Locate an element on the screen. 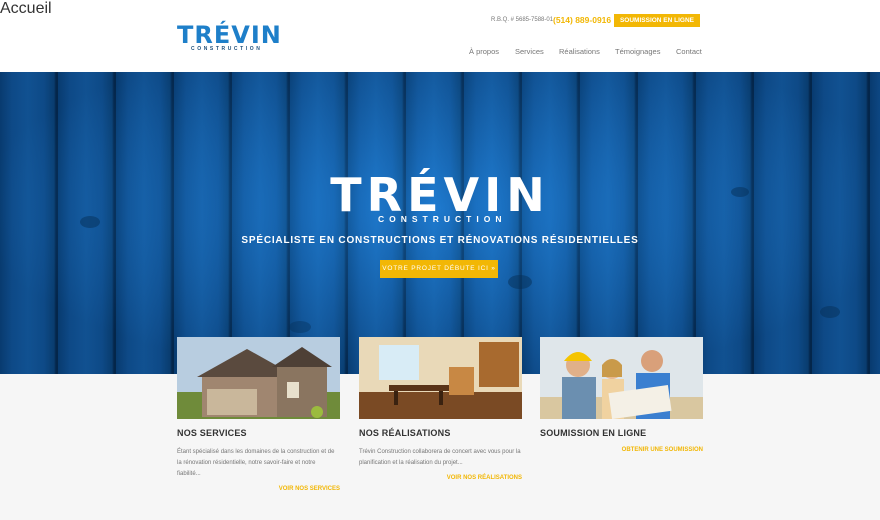 This screenshot has height=520, width=880. quote-image is located at coordinates (621, 378).